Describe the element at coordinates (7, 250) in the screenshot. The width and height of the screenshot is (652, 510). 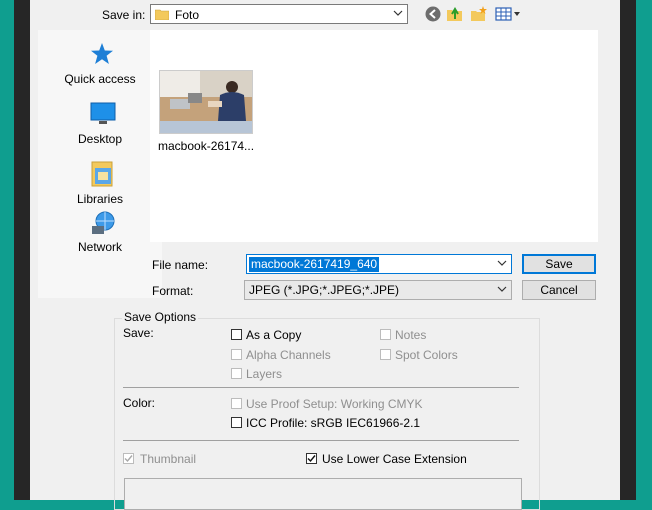
I see `desktop-background-left` at that location.